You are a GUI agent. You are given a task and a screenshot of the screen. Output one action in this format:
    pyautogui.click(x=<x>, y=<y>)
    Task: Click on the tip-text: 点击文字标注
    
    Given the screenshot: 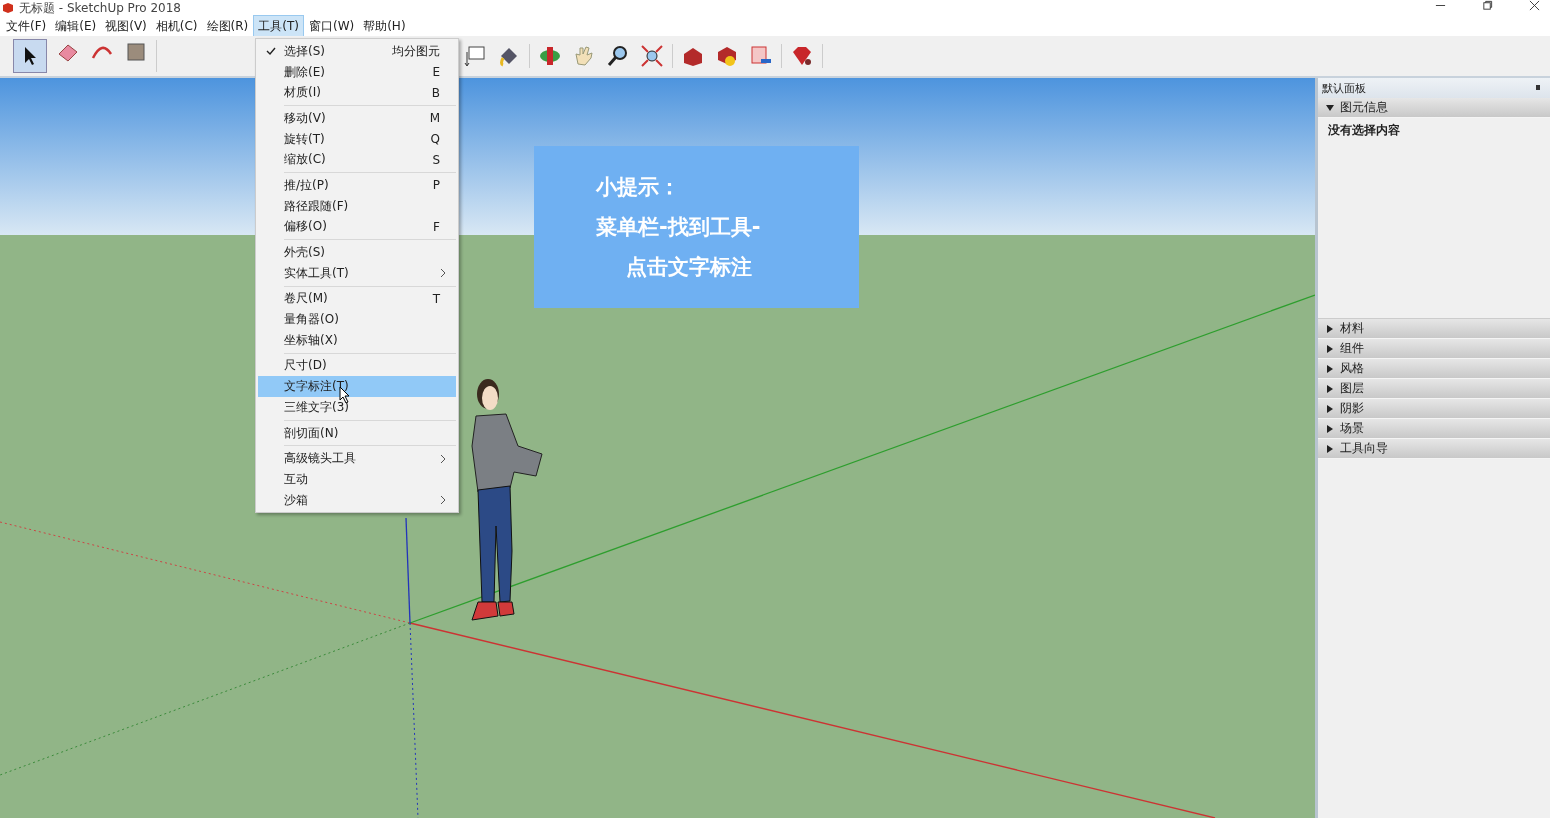 What is the action you would take?
    pyautogui.click(x=689, y=267)
    